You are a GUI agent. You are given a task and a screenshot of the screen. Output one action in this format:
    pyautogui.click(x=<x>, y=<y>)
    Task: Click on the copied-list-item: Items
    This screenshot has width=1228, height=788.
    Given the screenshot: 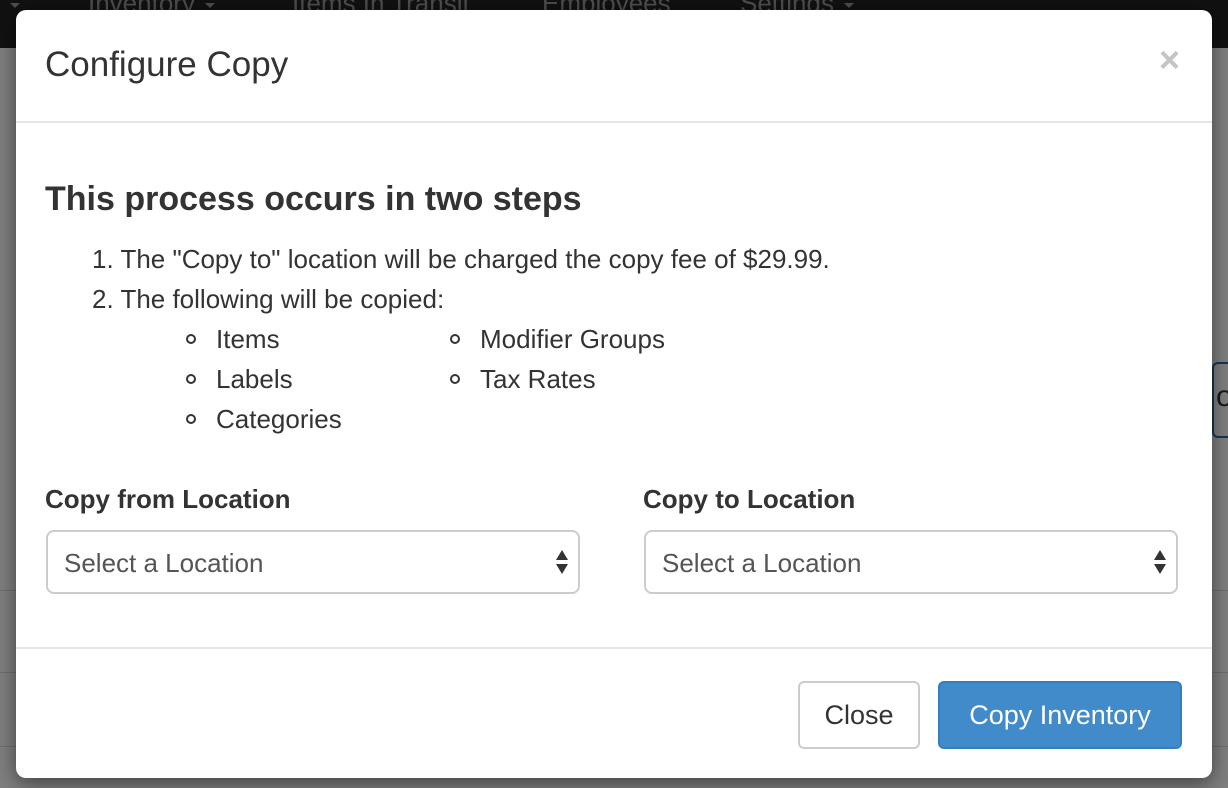 What is the action you would take?
    pyautogui.click(x=233, y=339)
    